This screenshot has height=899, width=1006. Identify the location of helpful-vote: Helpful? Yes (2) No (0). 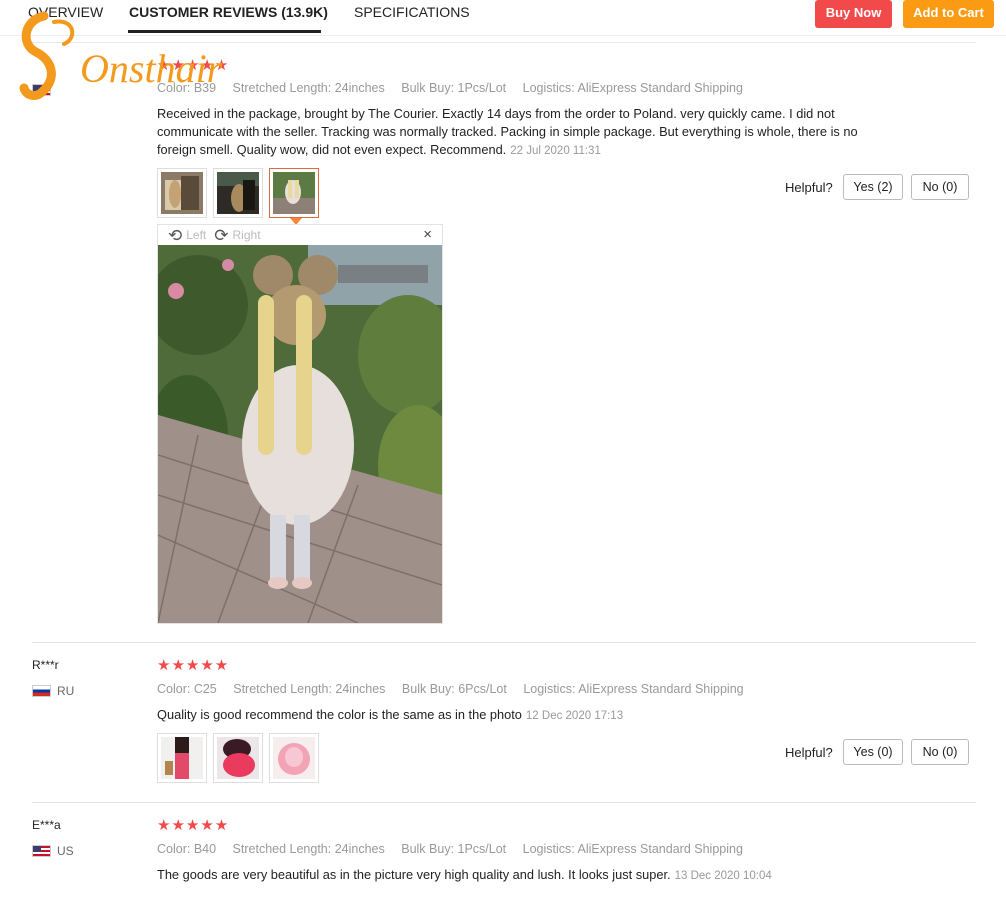
(877, 187).